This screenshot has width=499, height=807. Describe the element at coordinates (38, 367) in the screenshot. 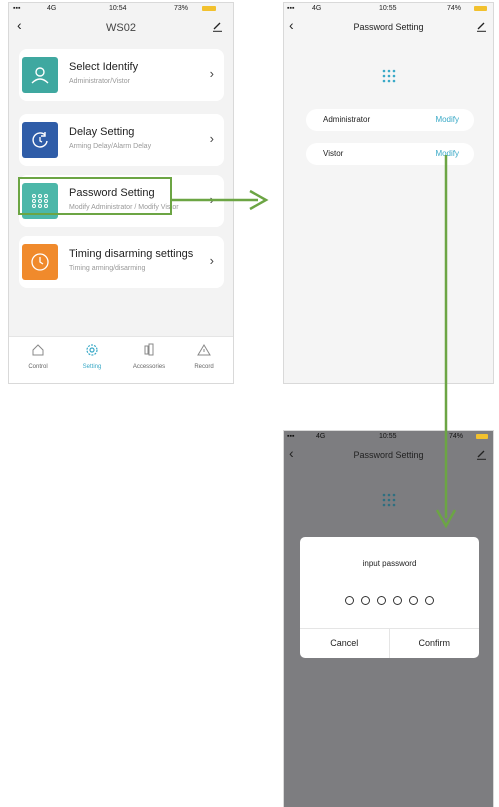

I see `tab-label: Control` at that location.